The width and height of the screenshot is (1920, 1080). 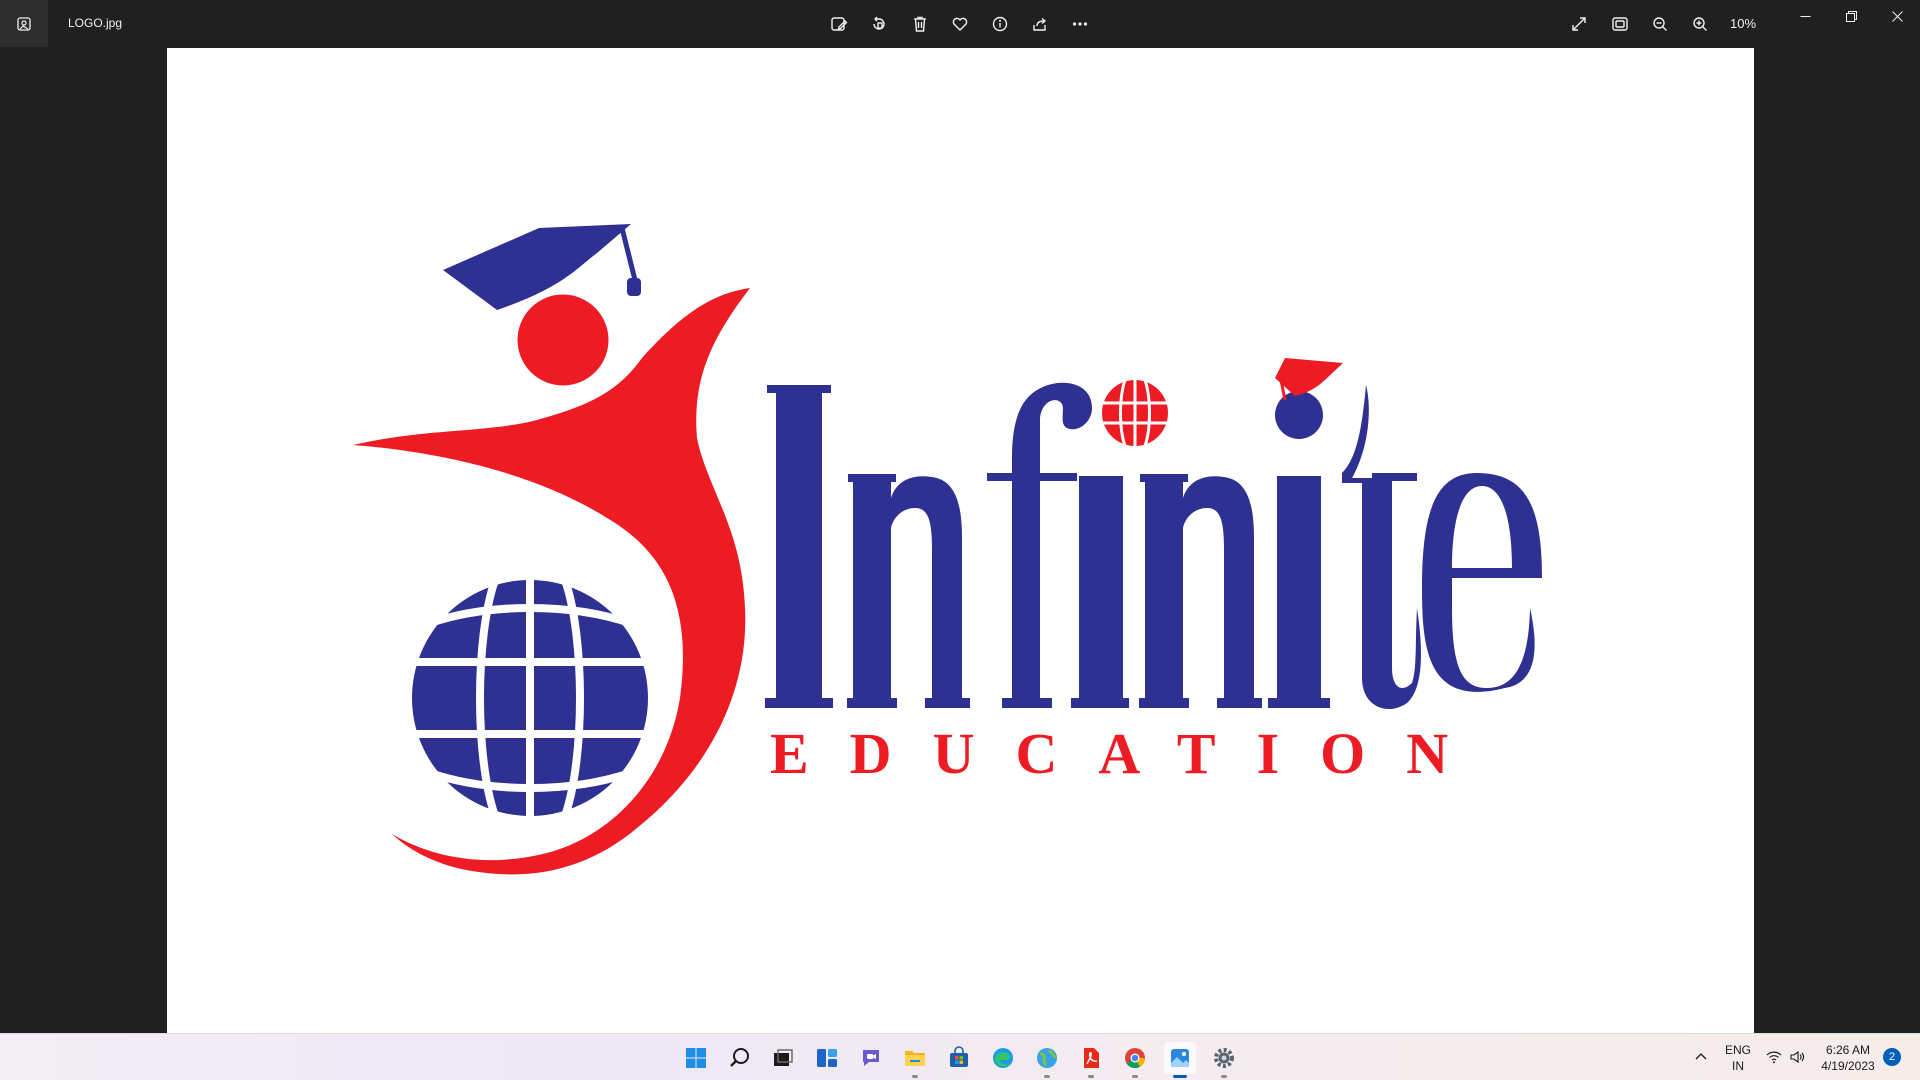 I want to click on widgets-icon, so click(x=827, y=1058).